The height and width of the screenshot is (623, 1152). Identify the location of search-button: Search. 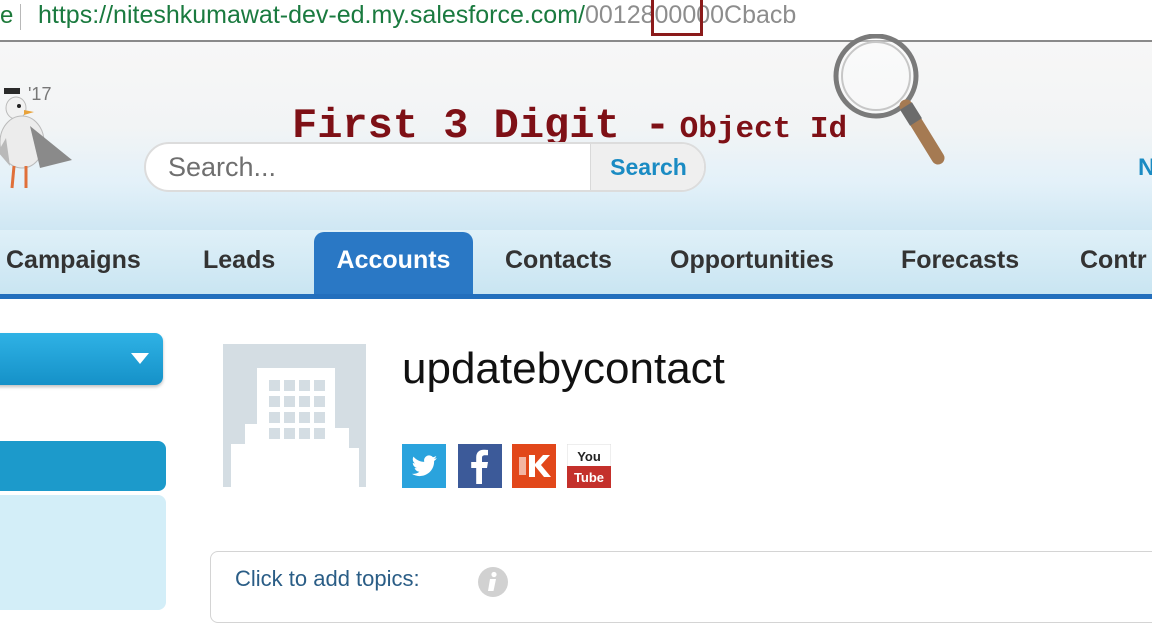
(647, 167).